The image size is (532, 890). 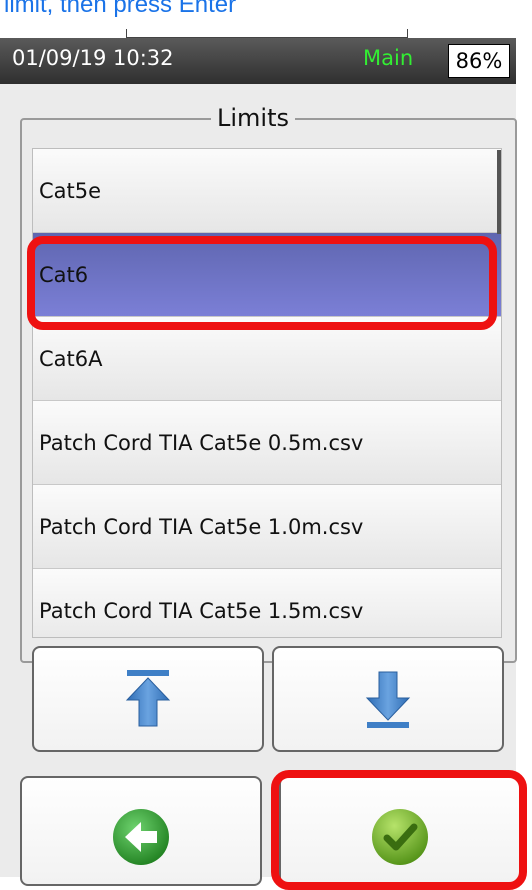 What do you see at coordinates (267, 191) in the screenshot?
I see `list-item: Cat5e` at bounding box center [267, 191].